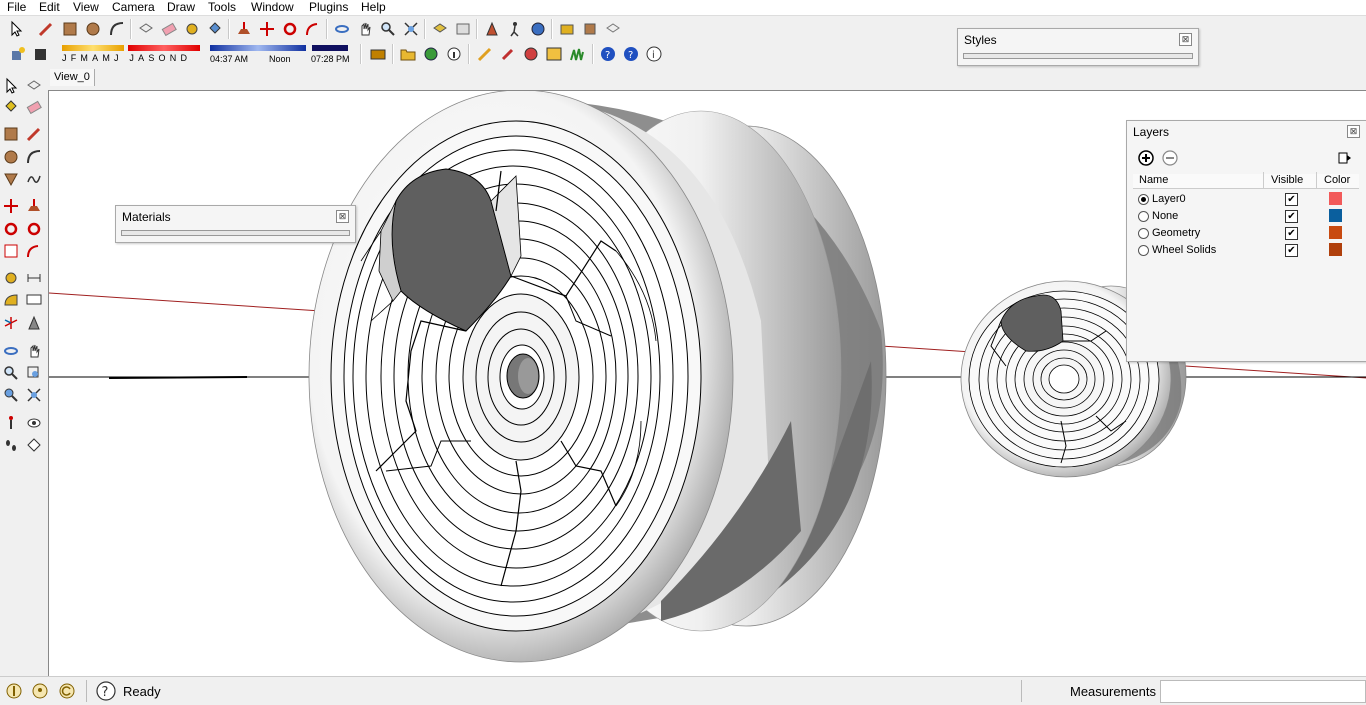  I want to click on layer-name: None, so click(1165, 216).